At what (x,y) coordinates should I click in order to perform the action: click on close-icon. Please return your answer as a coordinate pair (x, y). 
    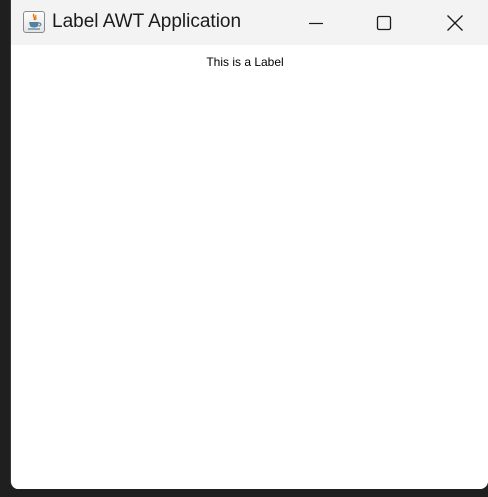
    Looking at the image, I should click on (455, 22).